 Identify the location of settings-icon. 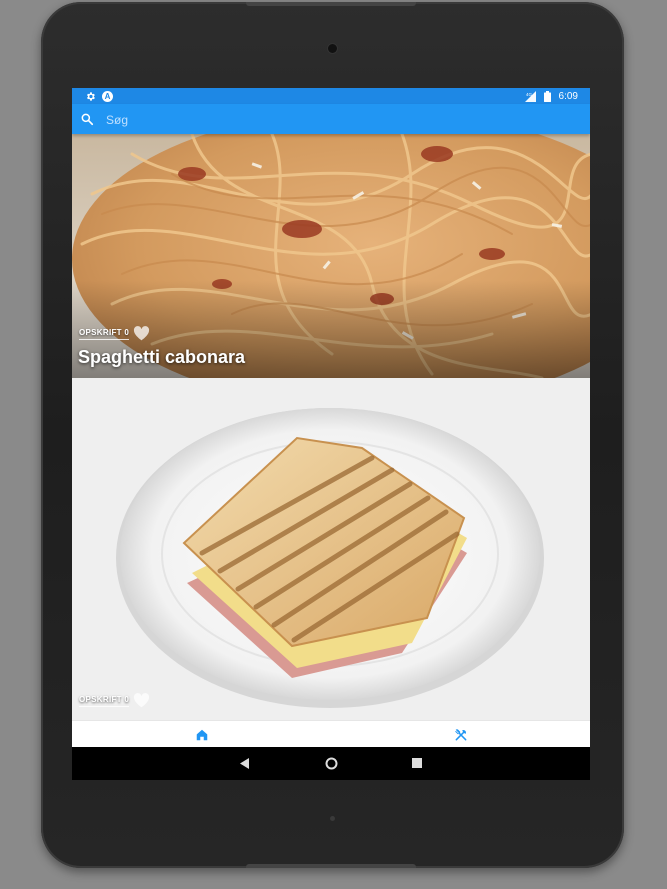
(90, 96).